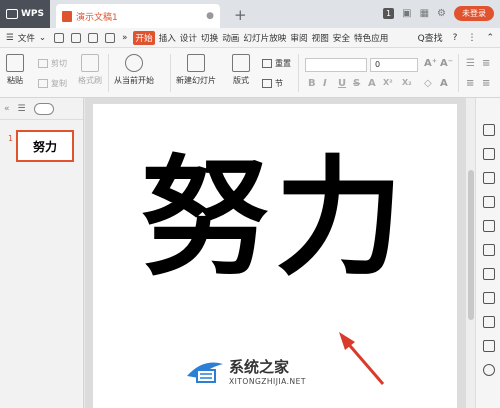 The image size is (500, 408). What do you see at coordinates (110, 37) in the screenshot?
I see `preview-icon` at bounding box center [110, 37].